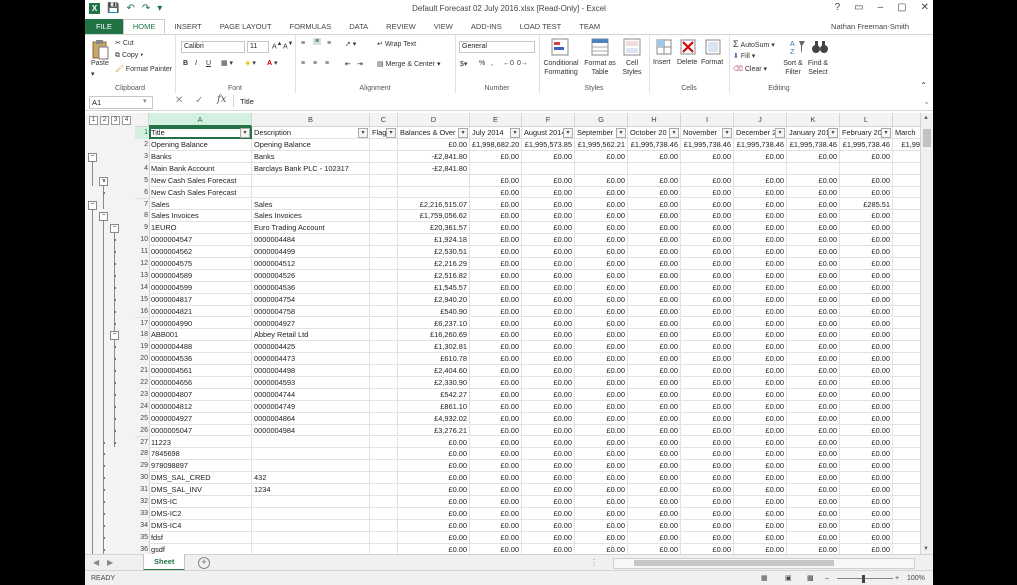 The width and height of the screenshot is (1017, 585). What do you see at coordinates (813, 145) in the screenshot?
I see `table-cell: £1,995,738.46` at bounding box center [813, 145].